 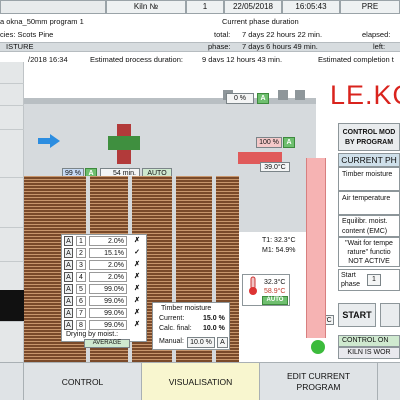 What do you see at coordinates (42, 21) in the screenshot?
I see `program-name: a okna_50mm program 1` at bounding box center [42, 21].